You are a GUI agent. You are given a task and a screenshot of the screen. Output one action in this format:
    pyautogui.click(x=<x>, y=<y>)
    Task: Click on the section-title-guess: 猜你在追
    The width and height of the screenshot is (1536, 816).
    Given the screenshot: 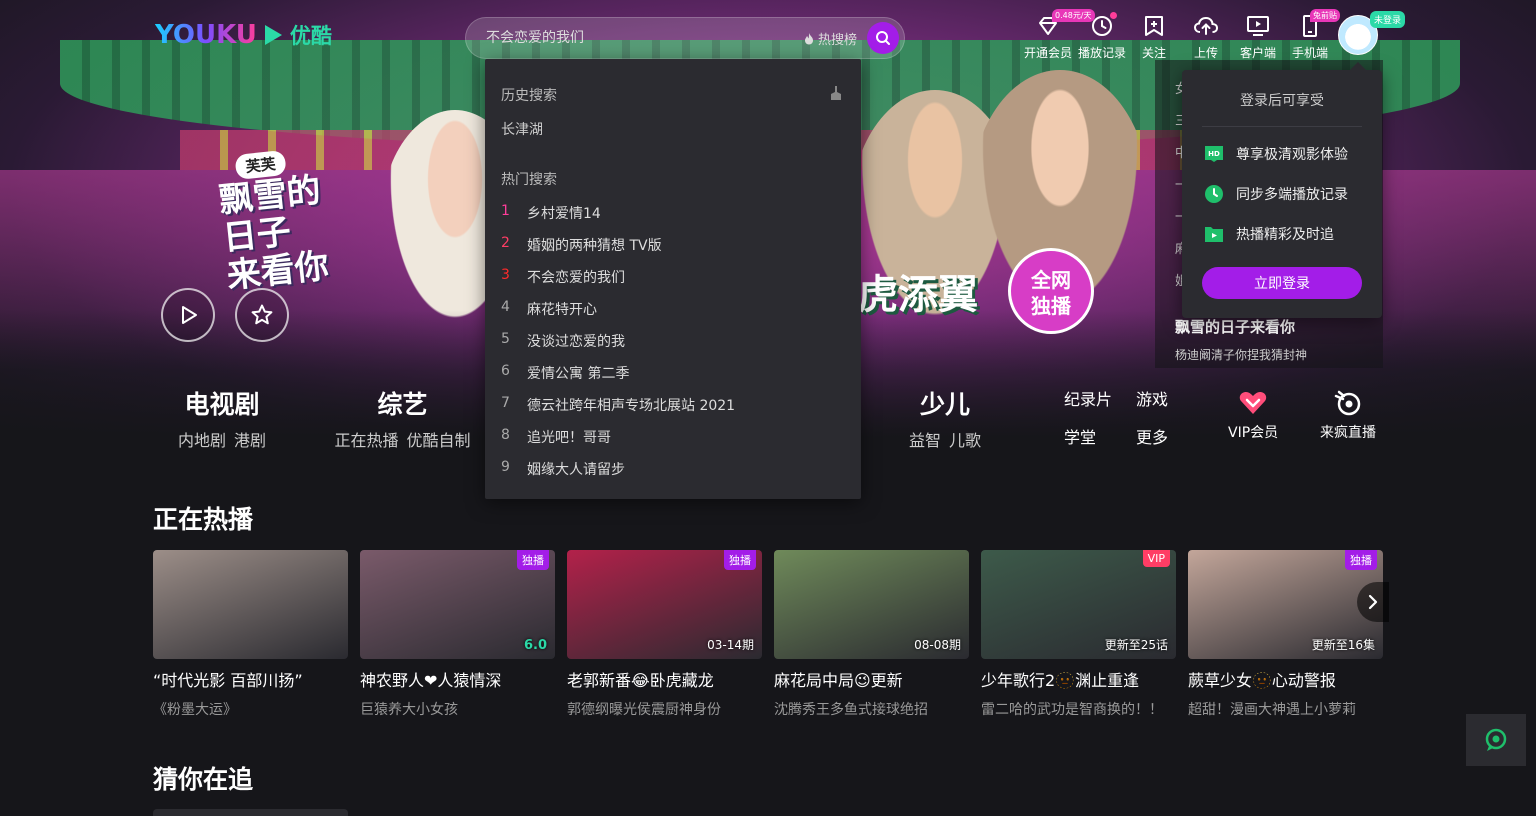 What is the action you would take?
    pyautogui.click(x=203, y=779)
    